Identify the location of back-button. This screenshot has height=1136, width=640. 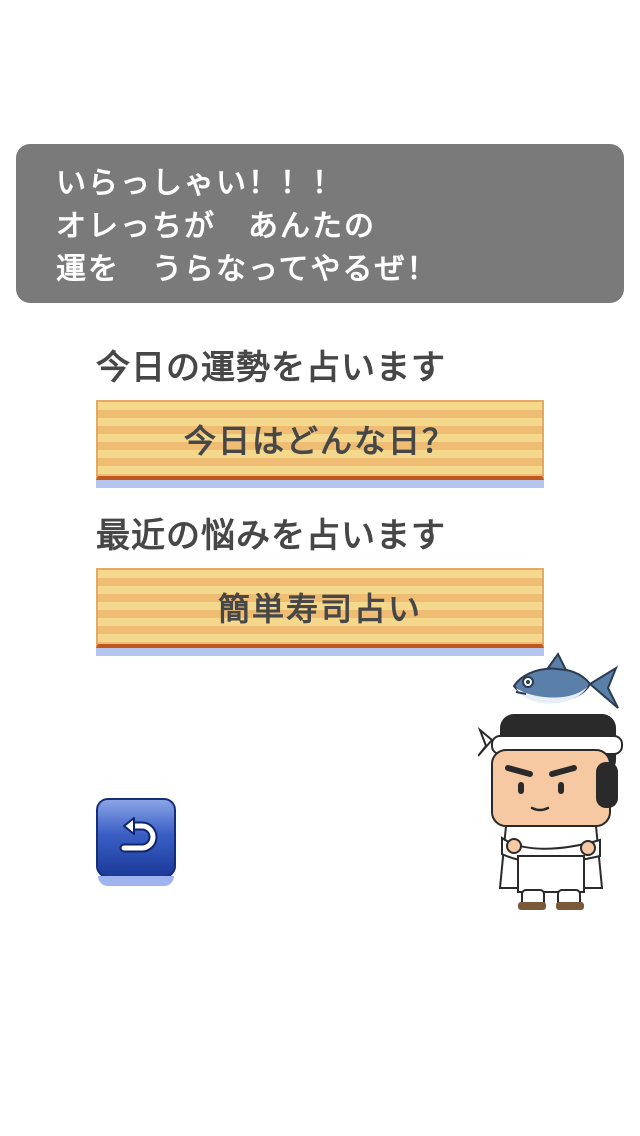
(136, 842).